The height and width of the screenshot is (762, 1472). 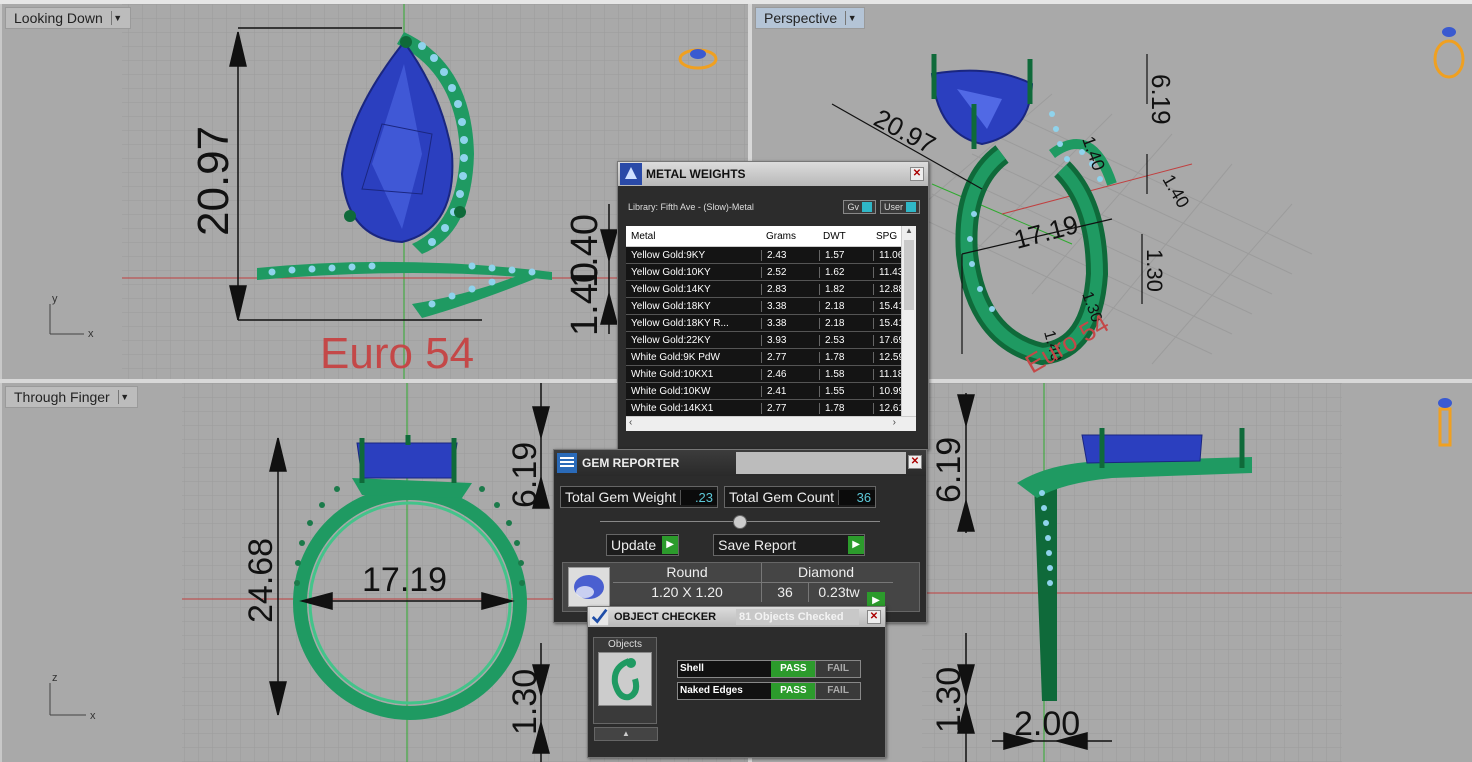 What do you see at coordinates (769, 691) in the screenshot?
I see `check-row: Naked Edges PASS FAIL` at bounding box center [769, 691].